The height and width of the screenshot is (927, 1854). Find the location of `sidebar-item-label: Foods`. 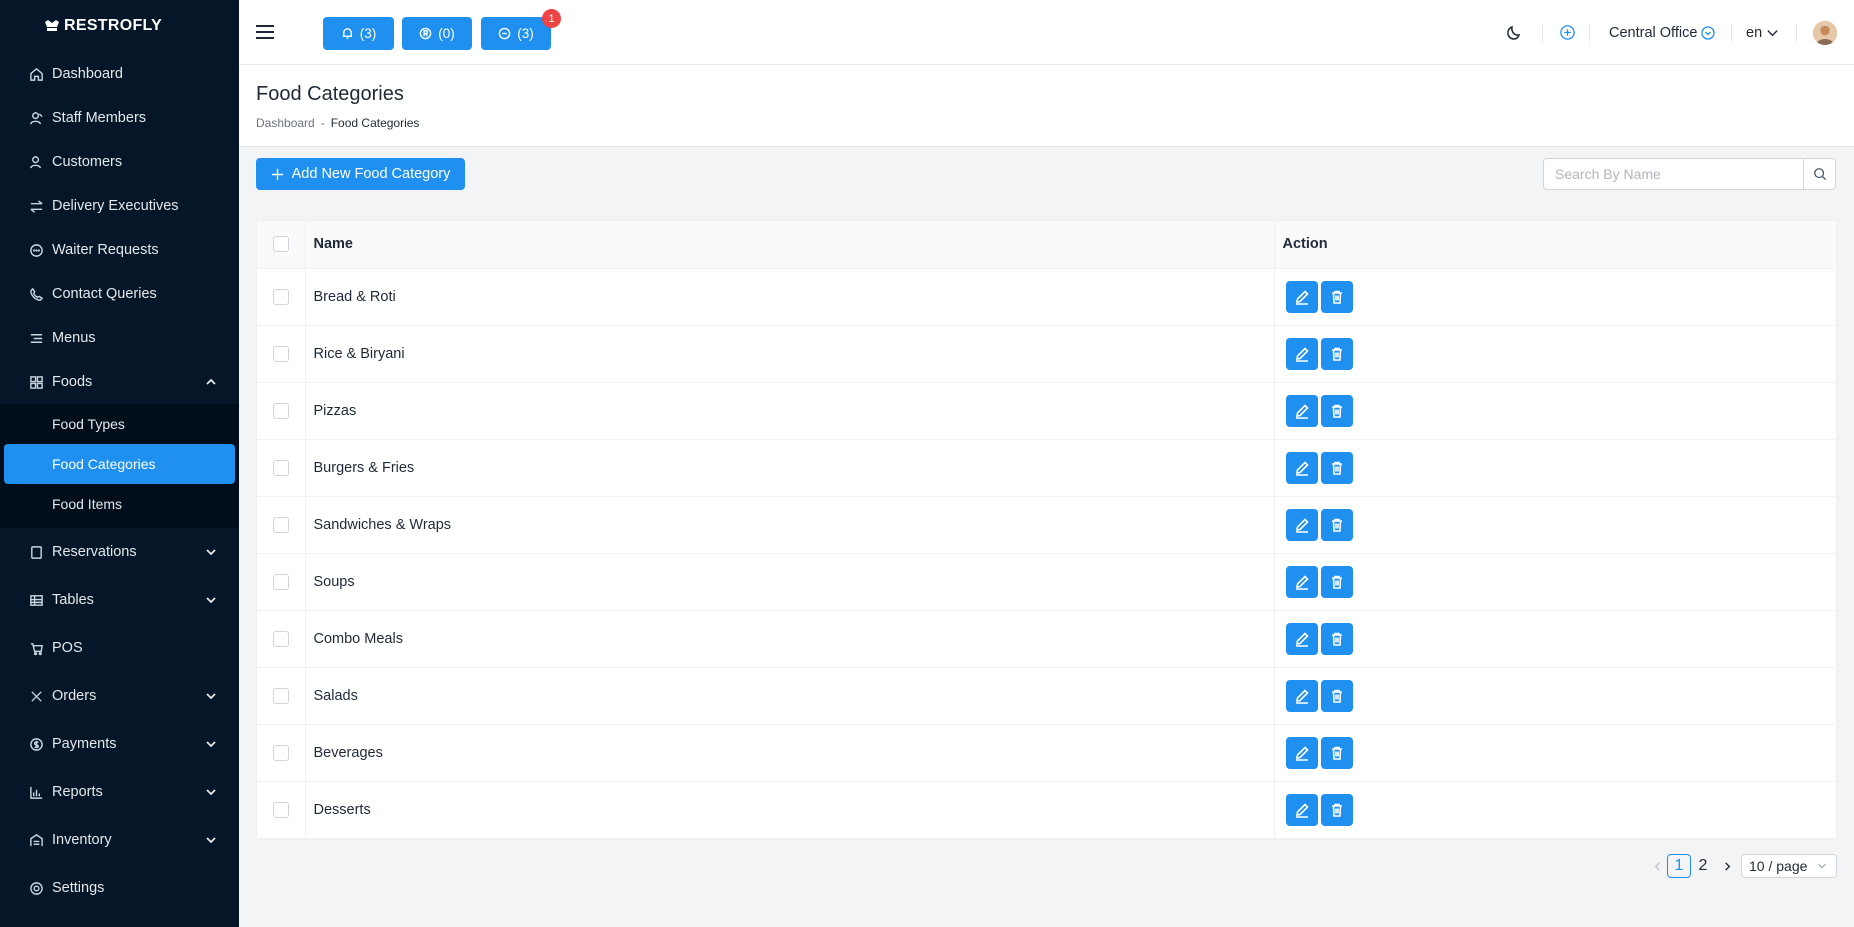

sidebar-item-label: Foods is located at coordinates (72, 382).